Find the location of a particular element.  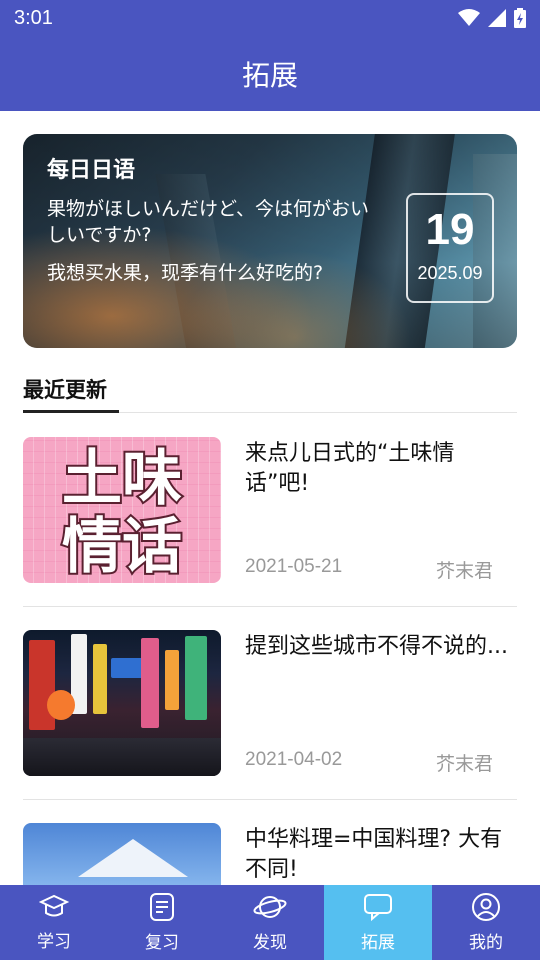

daily-japanese-sentence: 果物がほしいんだけど、今は何がおいしいですか? is located at coordinates (208, 222).